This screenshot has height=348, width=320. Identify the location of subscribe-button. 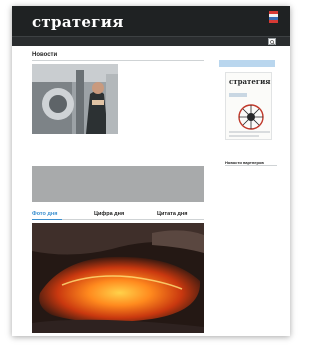
(247, 63).